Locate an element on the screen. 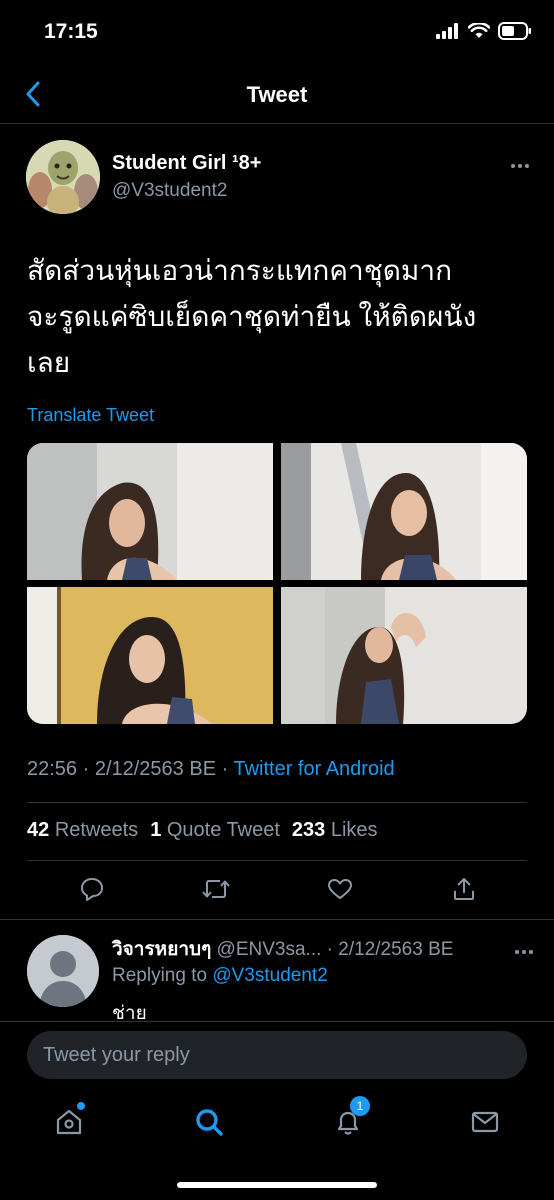 The image size is (554, 1200). tweet-actions is located at coordinates (277, 891).